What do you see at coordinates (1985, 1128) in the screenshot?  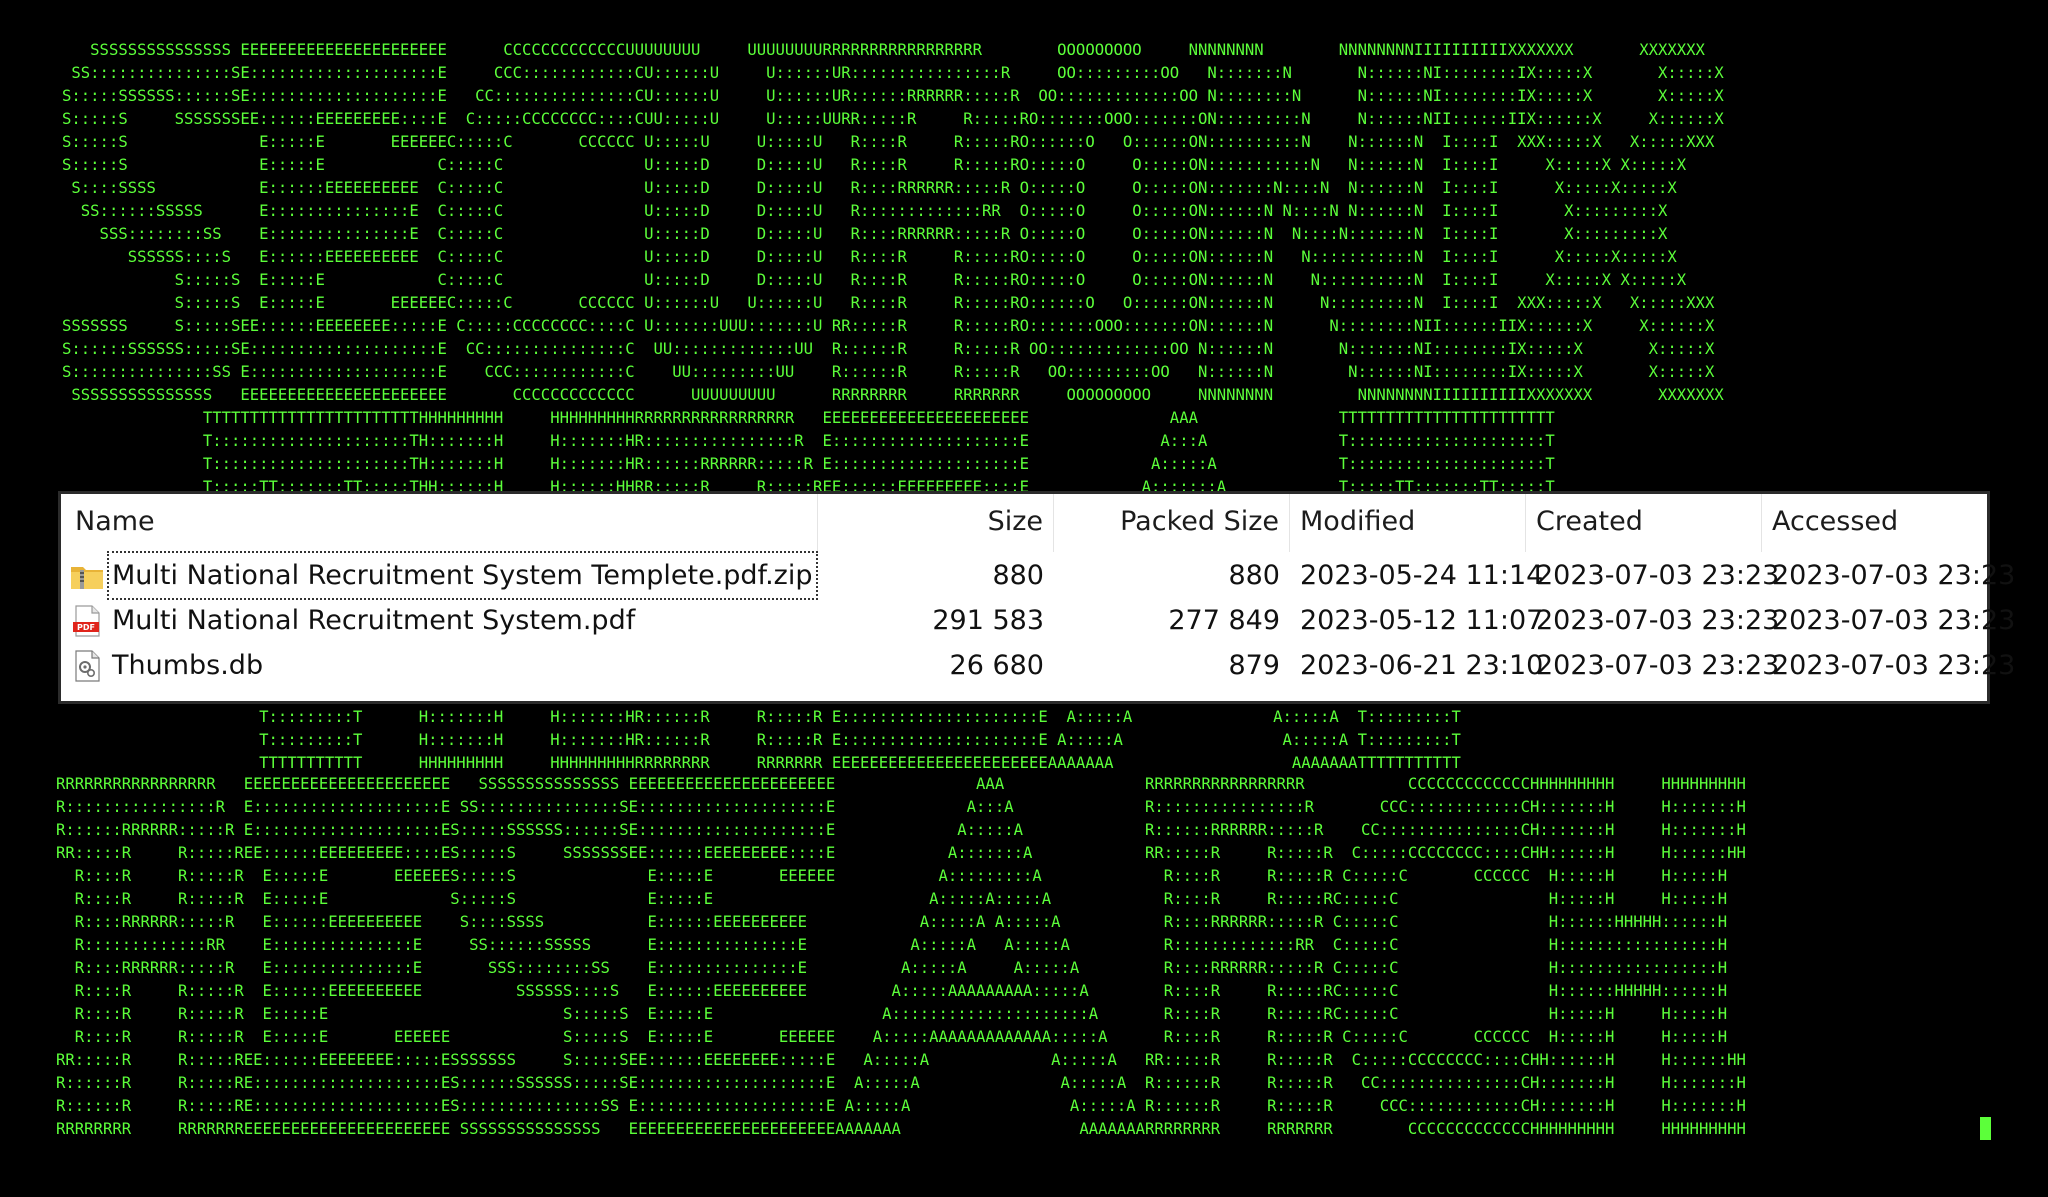 I see `terminal-cursor` at bounding box center [1985, 1128].